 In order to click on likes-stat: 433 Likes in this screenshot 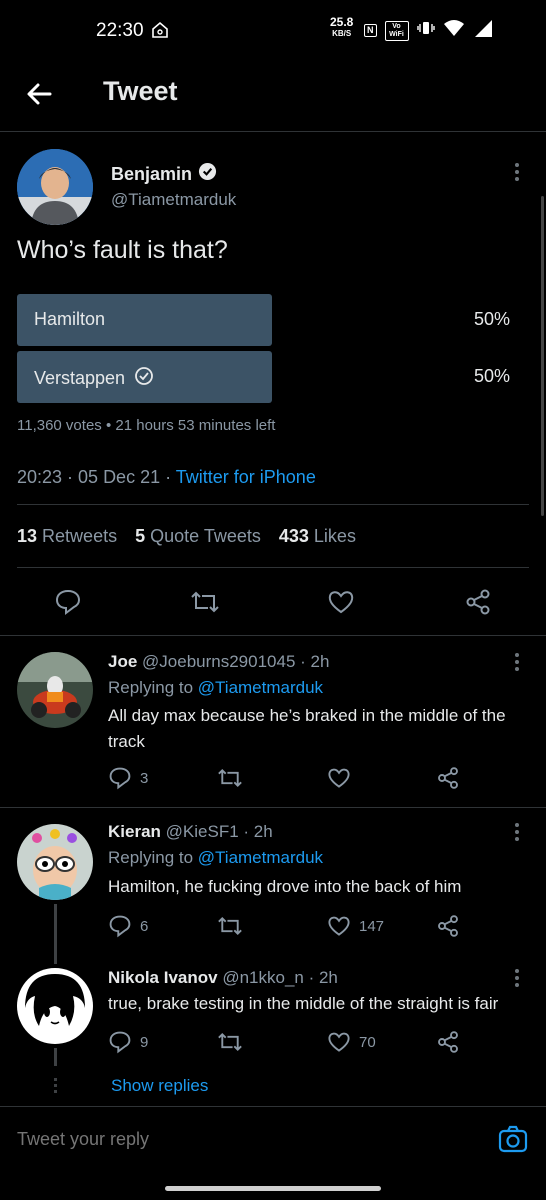, I will do `click(317, 536)`.